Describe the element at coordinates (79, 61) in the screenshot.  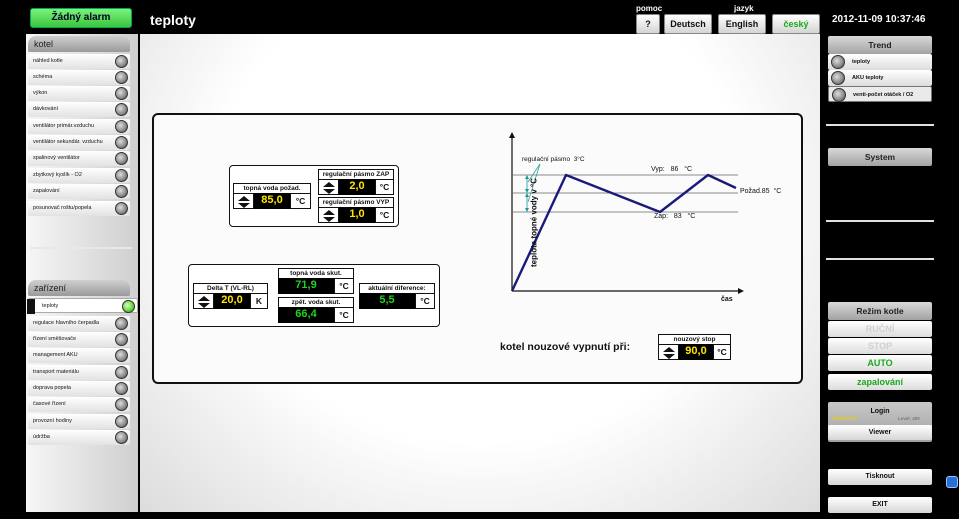
I see `sidebar-item-nahled-kotle: náhled kotle` at that location.